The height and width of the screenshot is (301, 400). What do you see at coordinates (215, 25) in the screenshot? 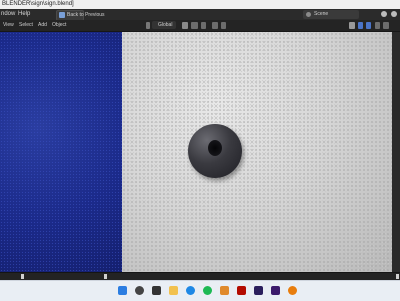
I see `proportional-editing-icon` at bounding box center [215, 25].